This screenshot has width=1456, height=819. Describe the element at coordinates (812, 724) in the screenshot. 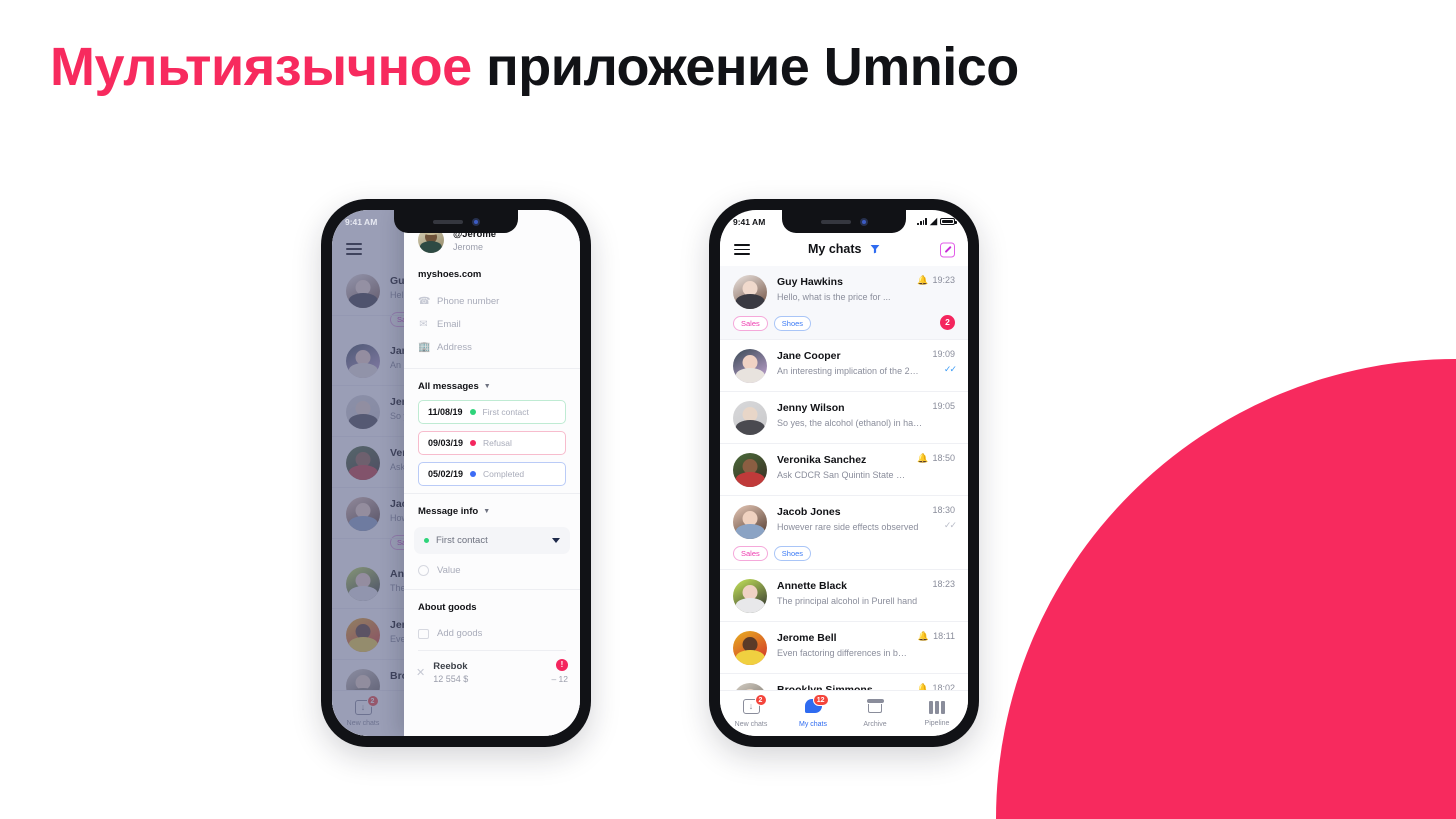

I see `nav-label: My chats` at that location.